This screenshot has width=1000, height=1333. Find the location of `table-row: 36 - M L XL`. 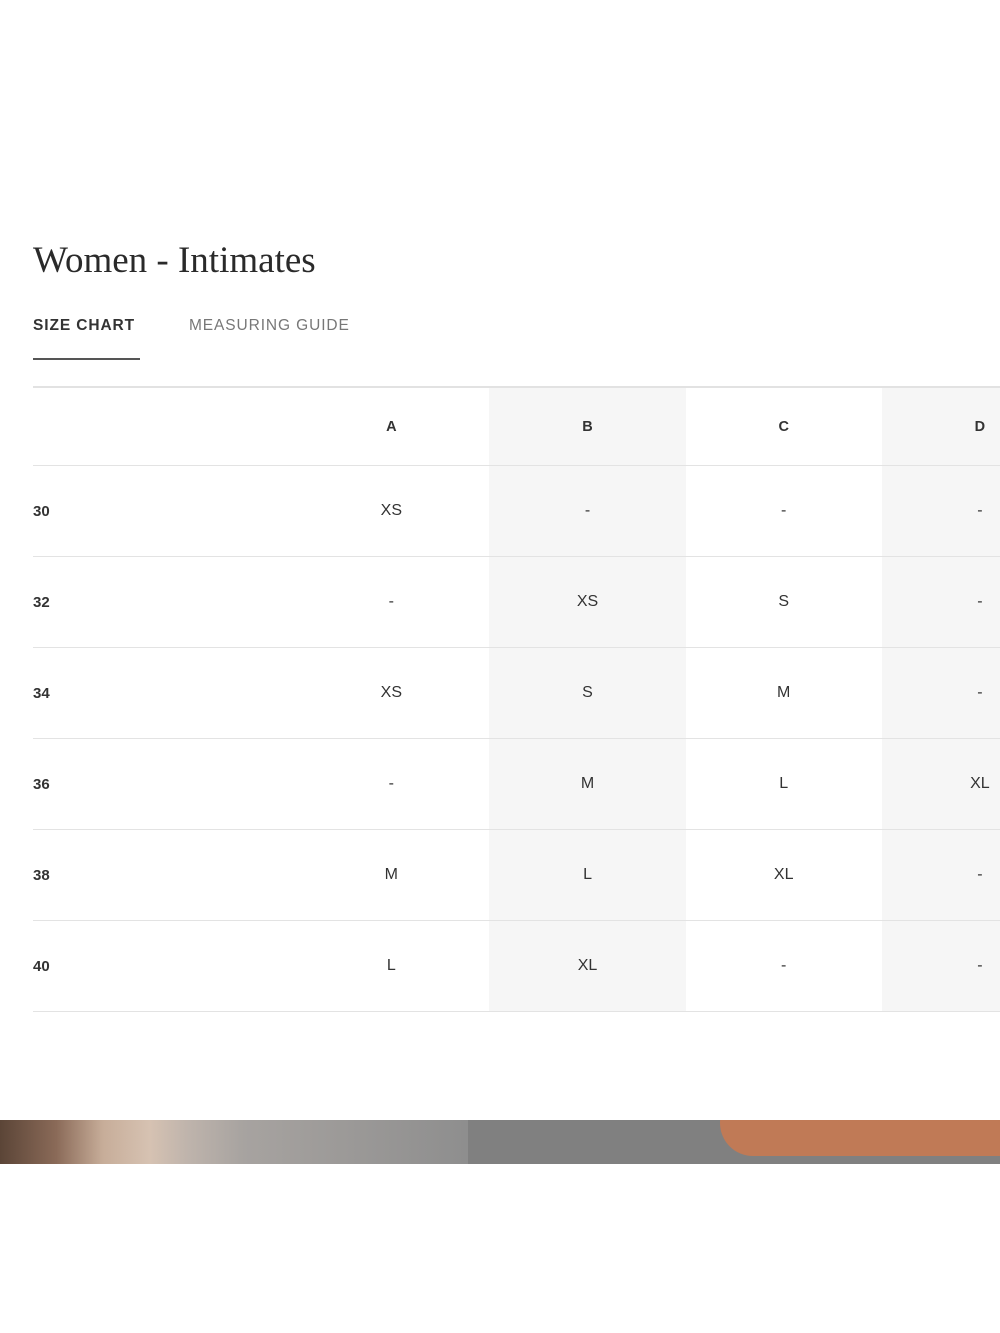

table-row: 36 - M L XL is located at coordinates (516, 784).